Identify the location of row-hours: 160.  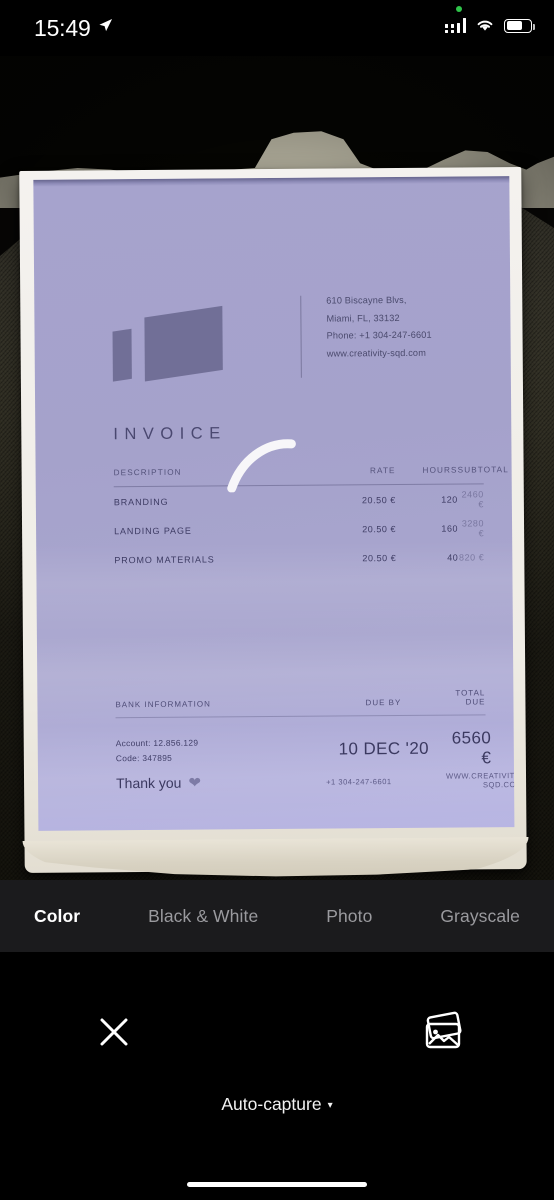
(450, 528).